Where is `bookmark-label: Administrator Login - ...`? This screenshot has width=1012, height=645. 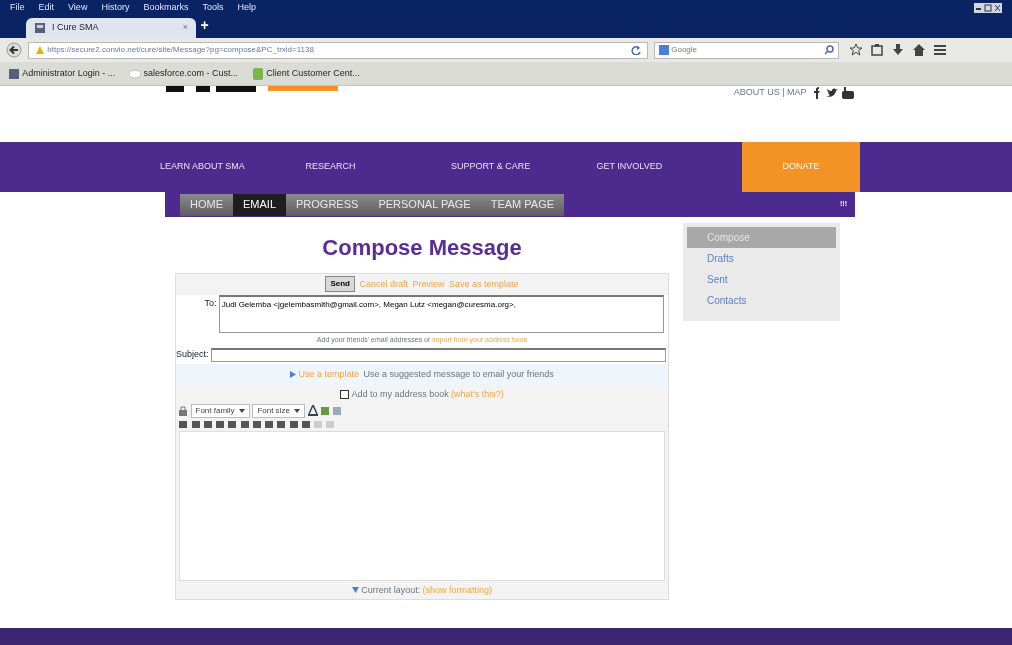 bookmark-label: Administrator Login - ... is located at coordinates (69, 73).